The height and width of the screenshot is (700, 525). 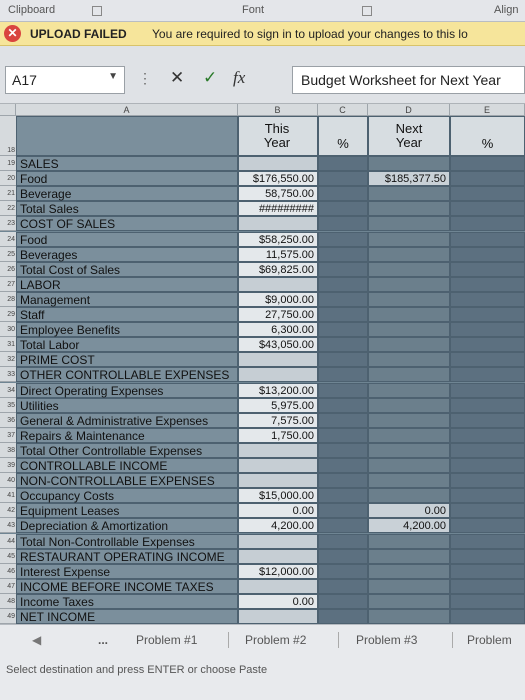 What do you see at coordinates (8, 164) in the screenshot?
I see `row-header: 19` at bounding box center [8, 164].